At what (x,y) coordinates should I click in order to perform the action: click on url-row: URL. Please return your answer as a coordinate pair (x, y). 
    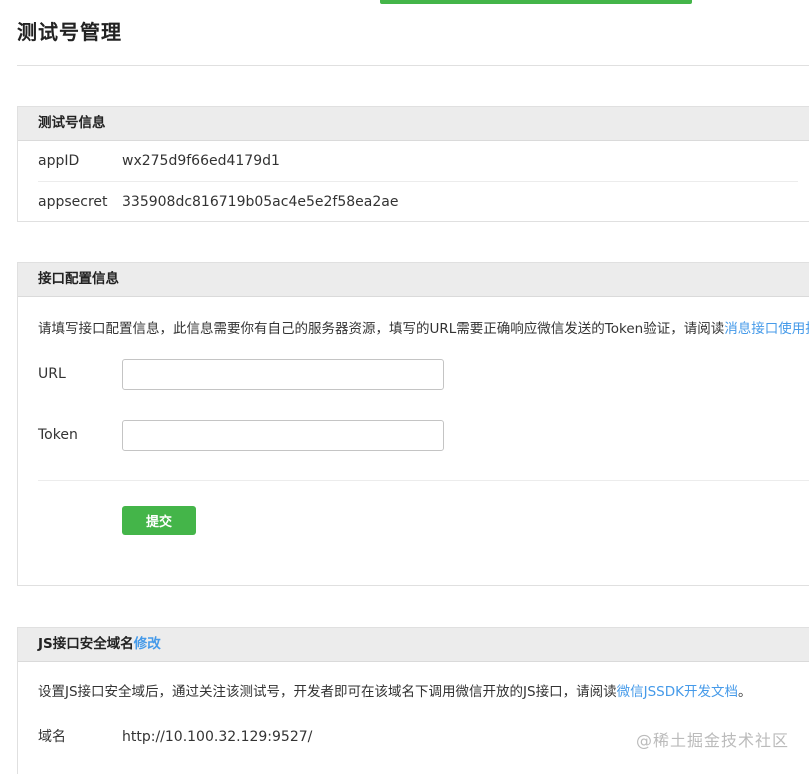
    Looking at the image, I should click on (423, 375).